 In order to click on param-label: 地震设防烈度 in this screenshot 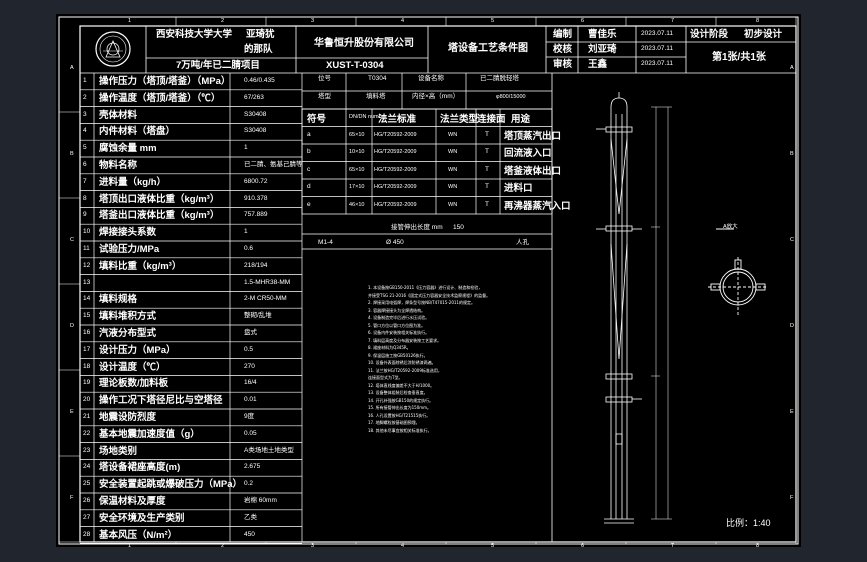, I will do `click(128, 417)`.